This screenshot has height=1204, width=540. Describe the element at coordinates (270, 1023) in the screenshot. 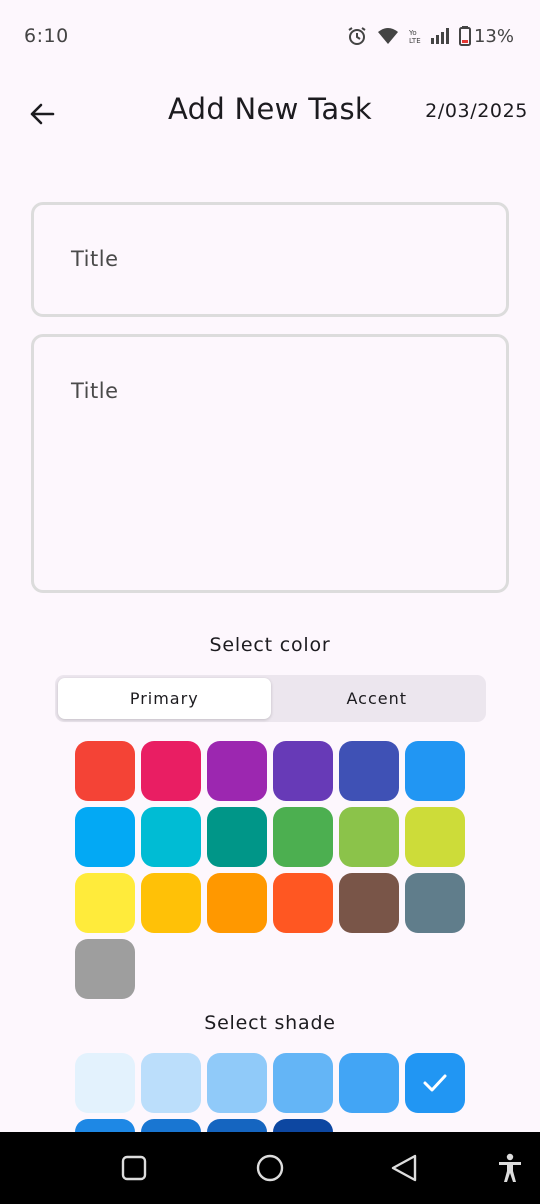

I see `select-shade-label: Select shade` at that location.